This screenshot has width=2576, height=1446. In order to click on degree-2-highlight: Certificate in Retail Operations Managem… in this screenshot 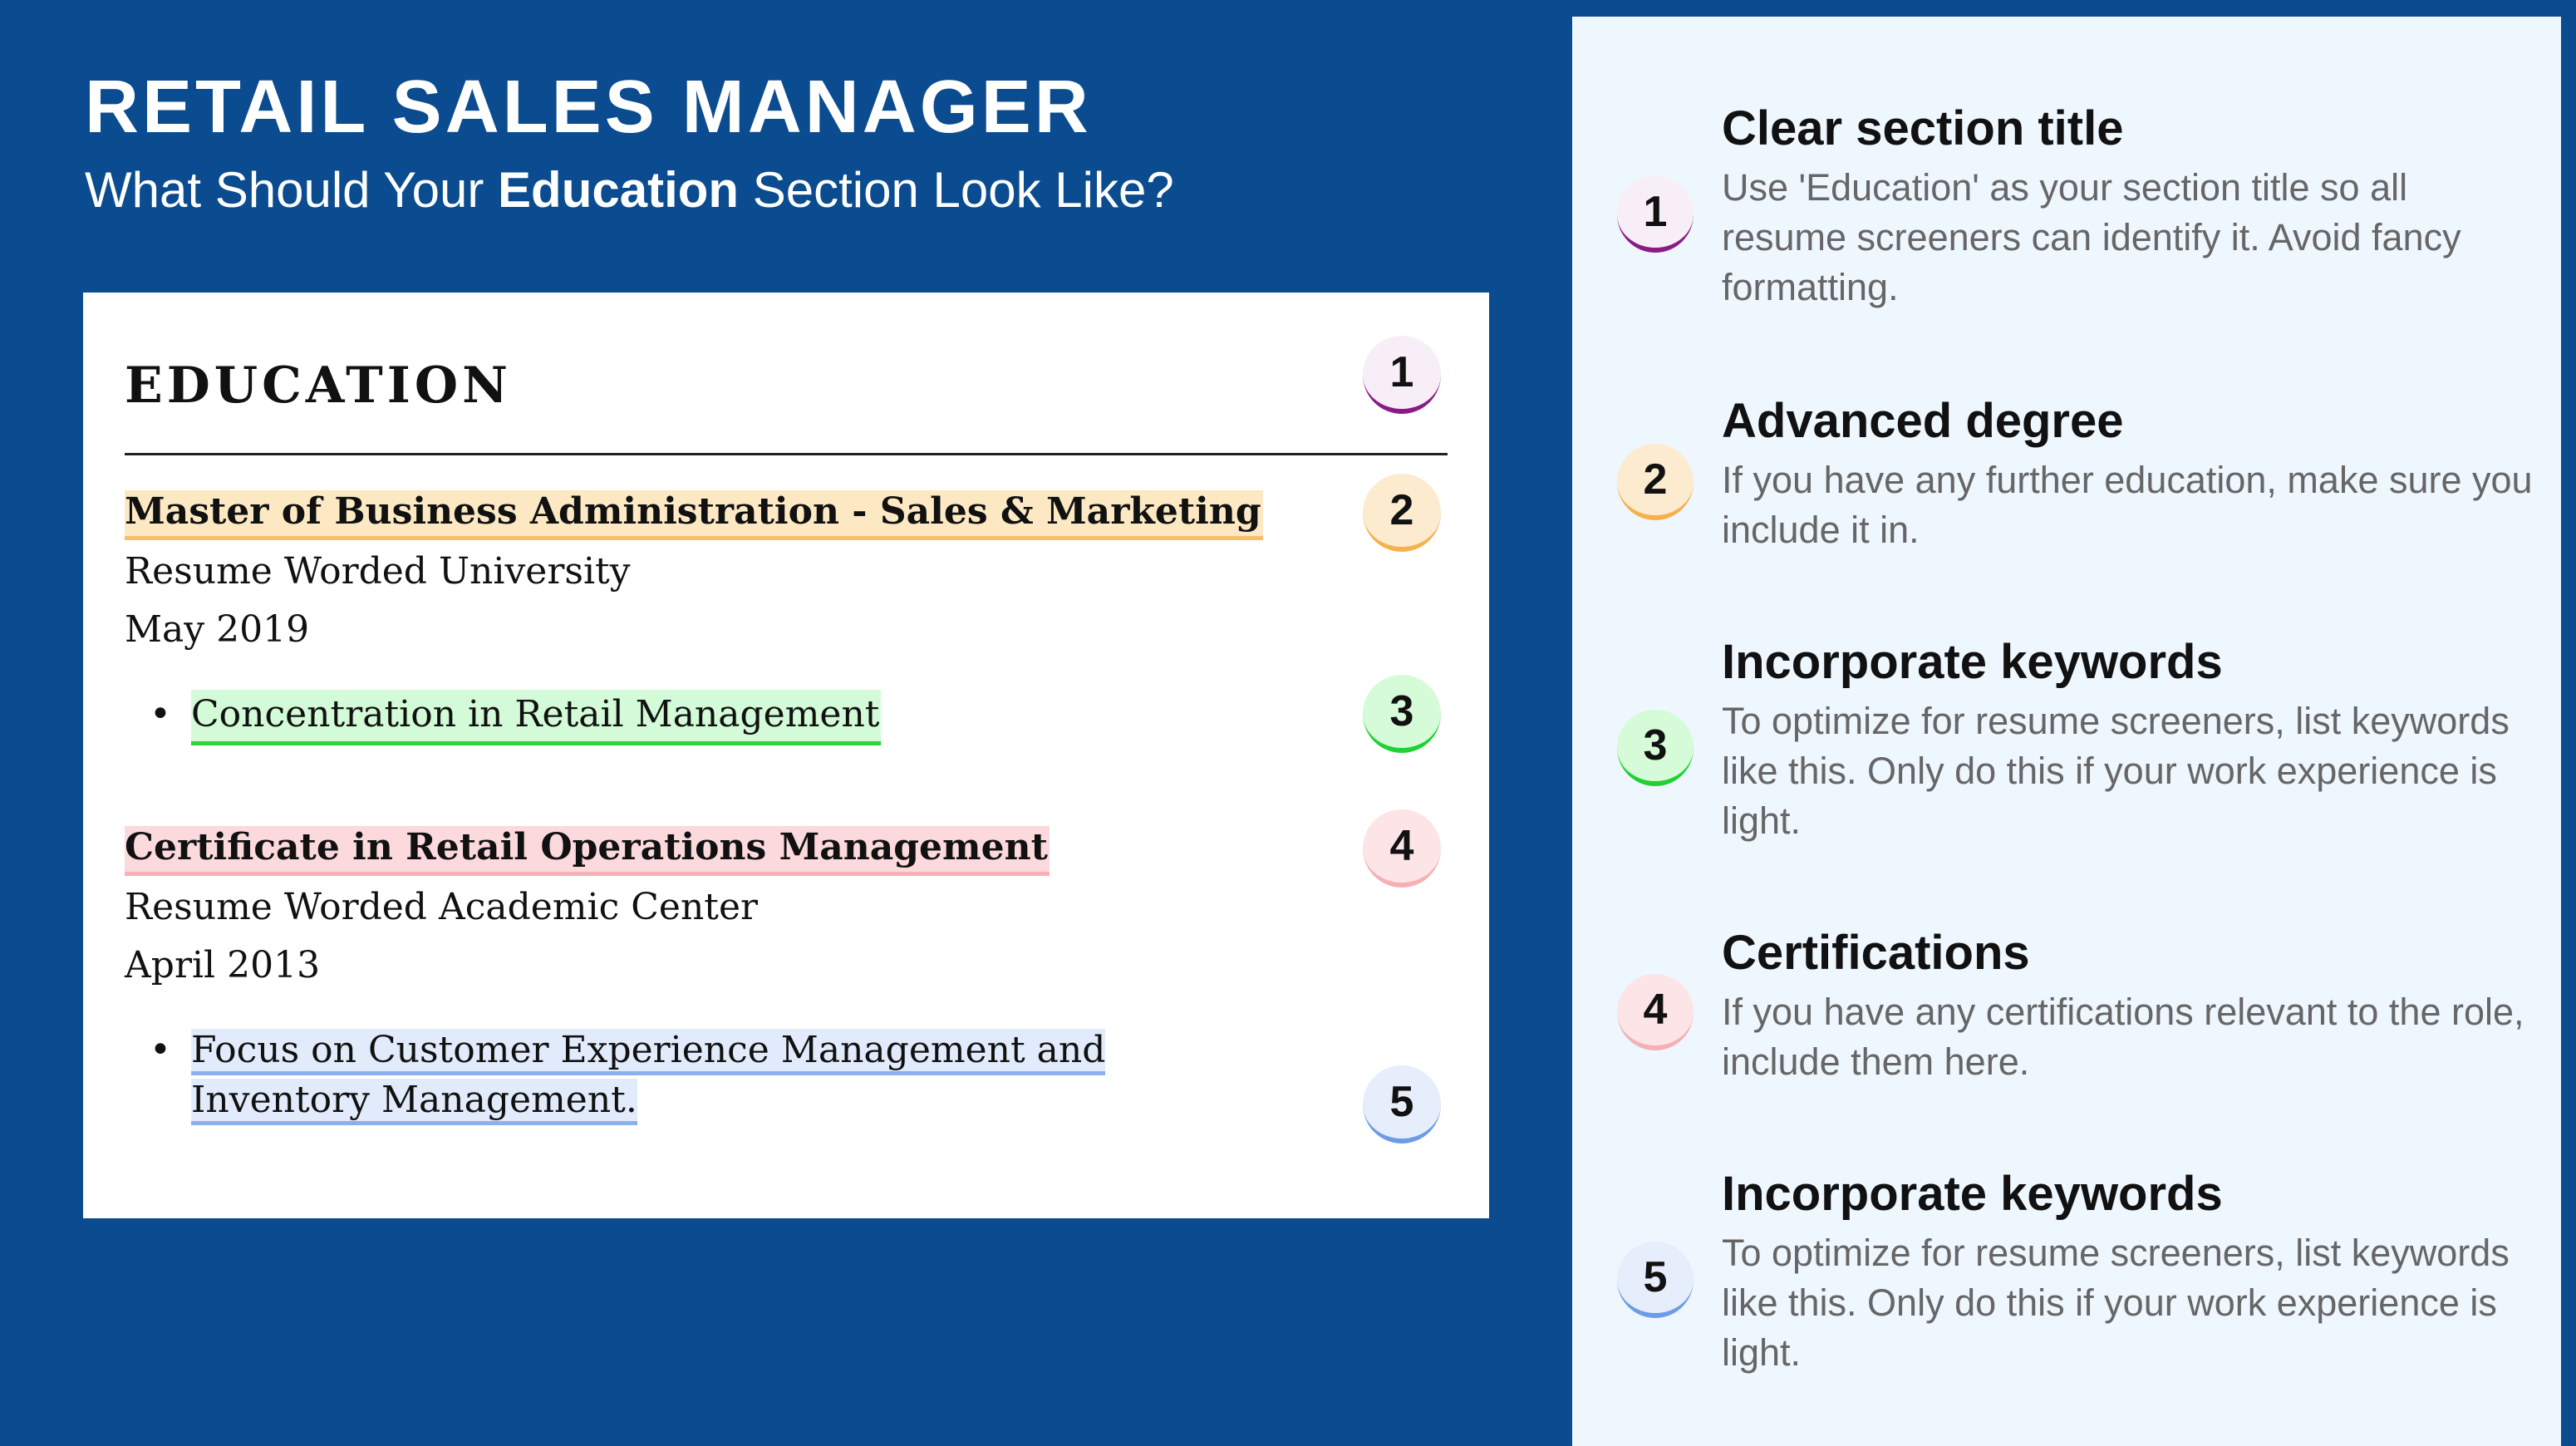, I will do `click(588, 851)`.